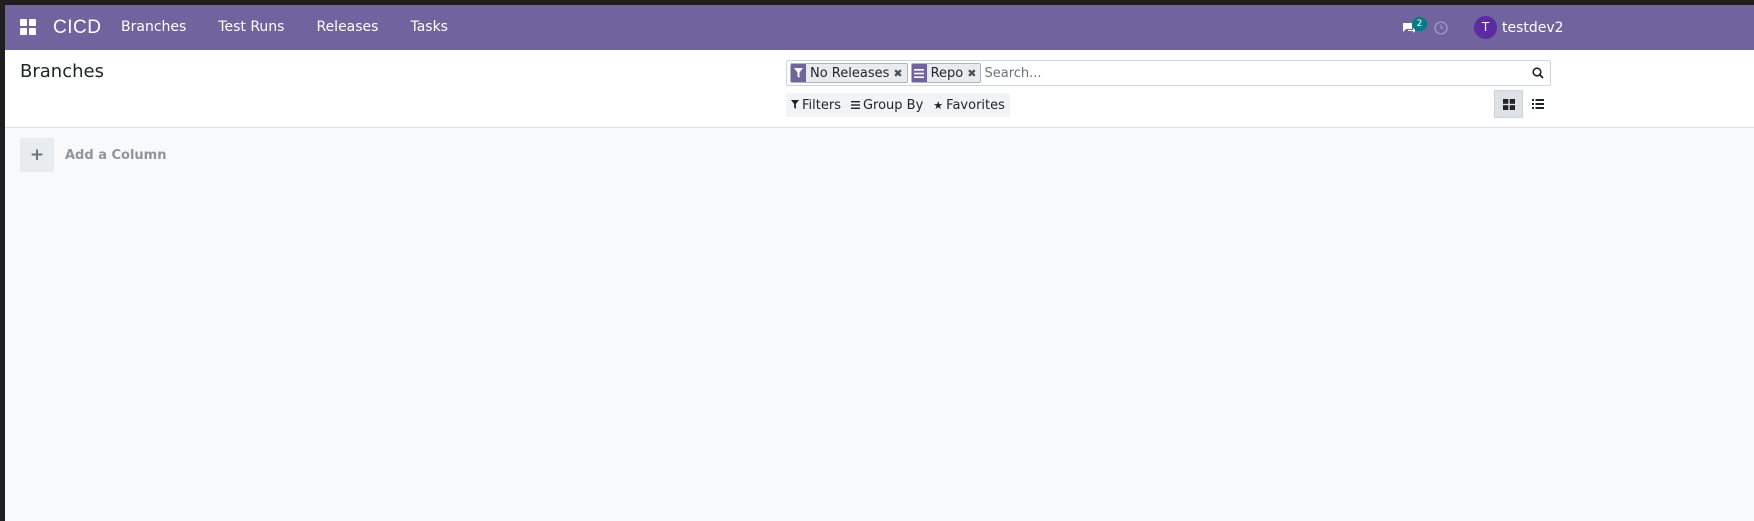 Image resolution: width=1754 pixels, height=521 pixels. I want to click on message-count-badge: 2, so click(1419, 24).